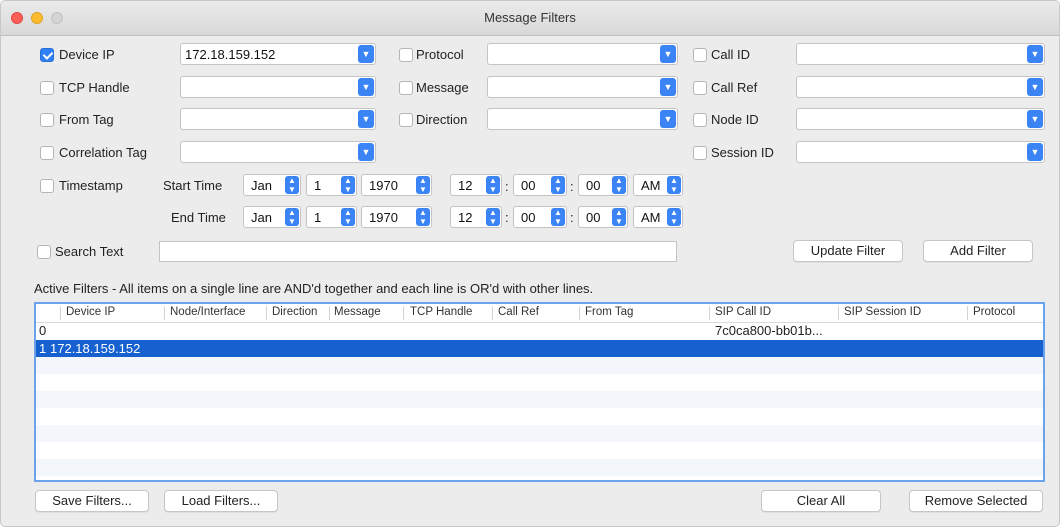 The image size is (1060, 527). What do you see at coordinates (994, 312) in the screenshot?
I see `column-header-protocol: Protocol` at bounding box center [994, 312].